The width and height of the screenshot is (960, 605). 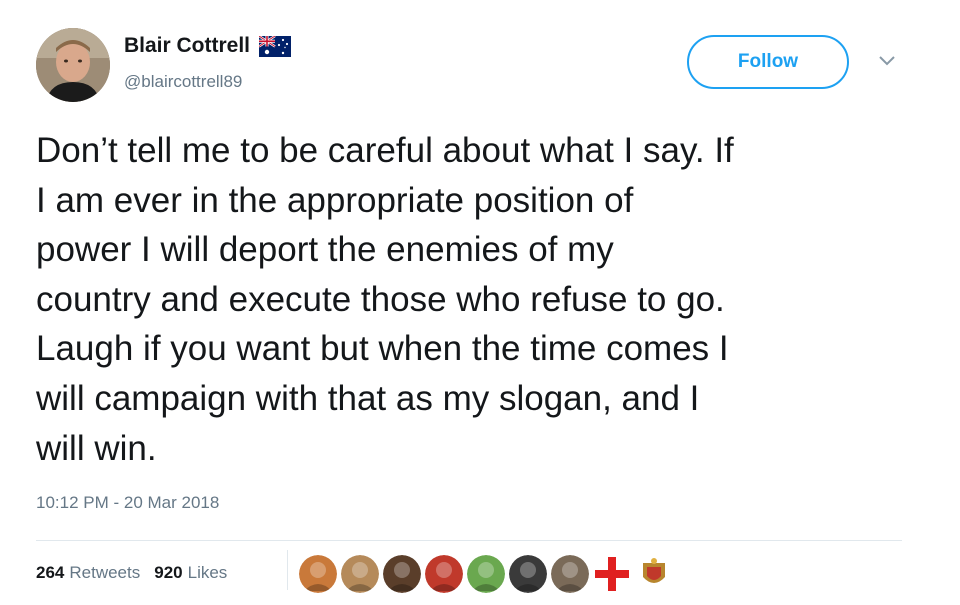 What do you see at coordinates (187, 46) in the screenshot?
I see `display-name: Blair Cottrell` at bounding box center [187, 46].